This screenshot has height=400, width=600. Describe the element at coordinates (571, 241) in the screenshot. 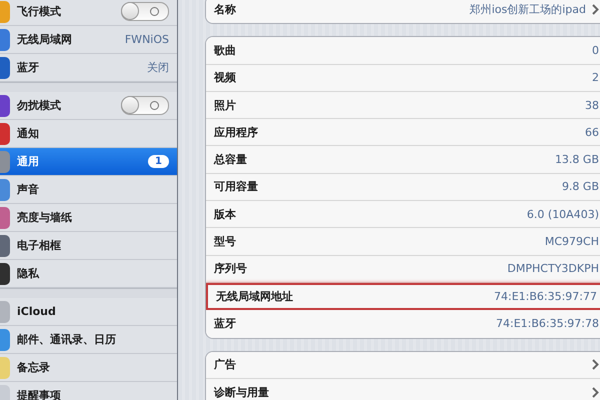

I see `row-value: MC979CH` at that location.